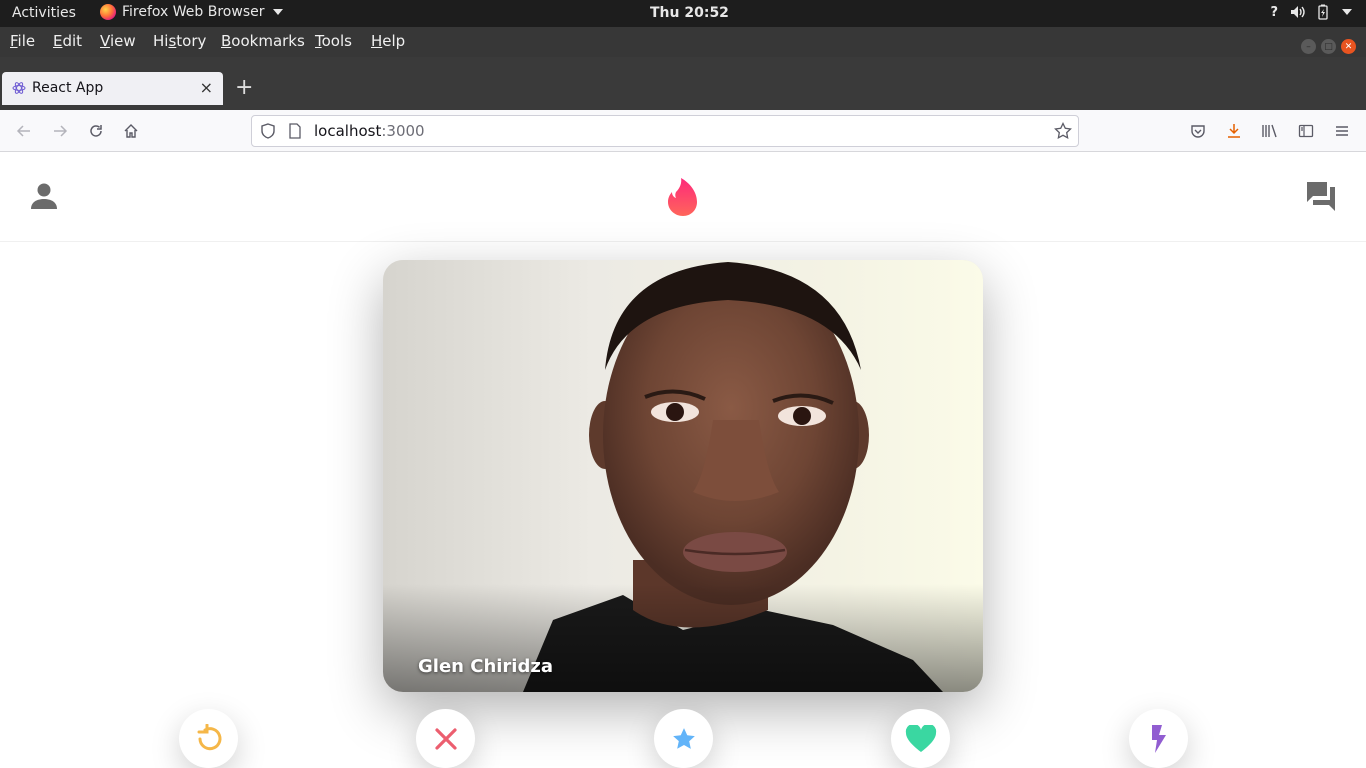  What do you see at coordinates (244, 88) in the screenshot?
I see `new-tab-button: +` at bounding box center [244, 88].